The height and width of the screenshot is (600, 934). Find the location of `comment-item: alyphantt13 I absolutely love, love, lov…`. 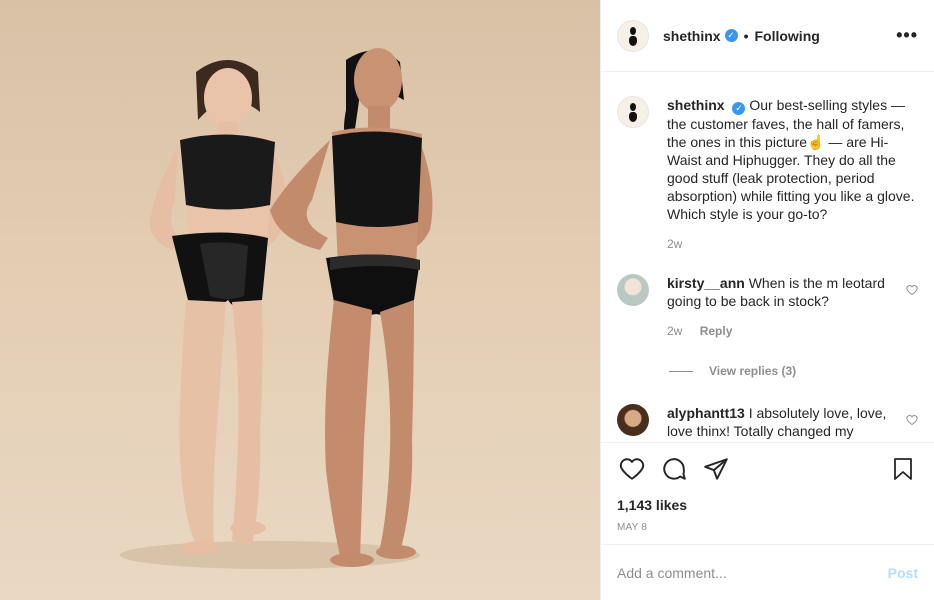

comment-item: alyphantt13 I absolutely love, love, lov… is located at coordinates (767, 422).